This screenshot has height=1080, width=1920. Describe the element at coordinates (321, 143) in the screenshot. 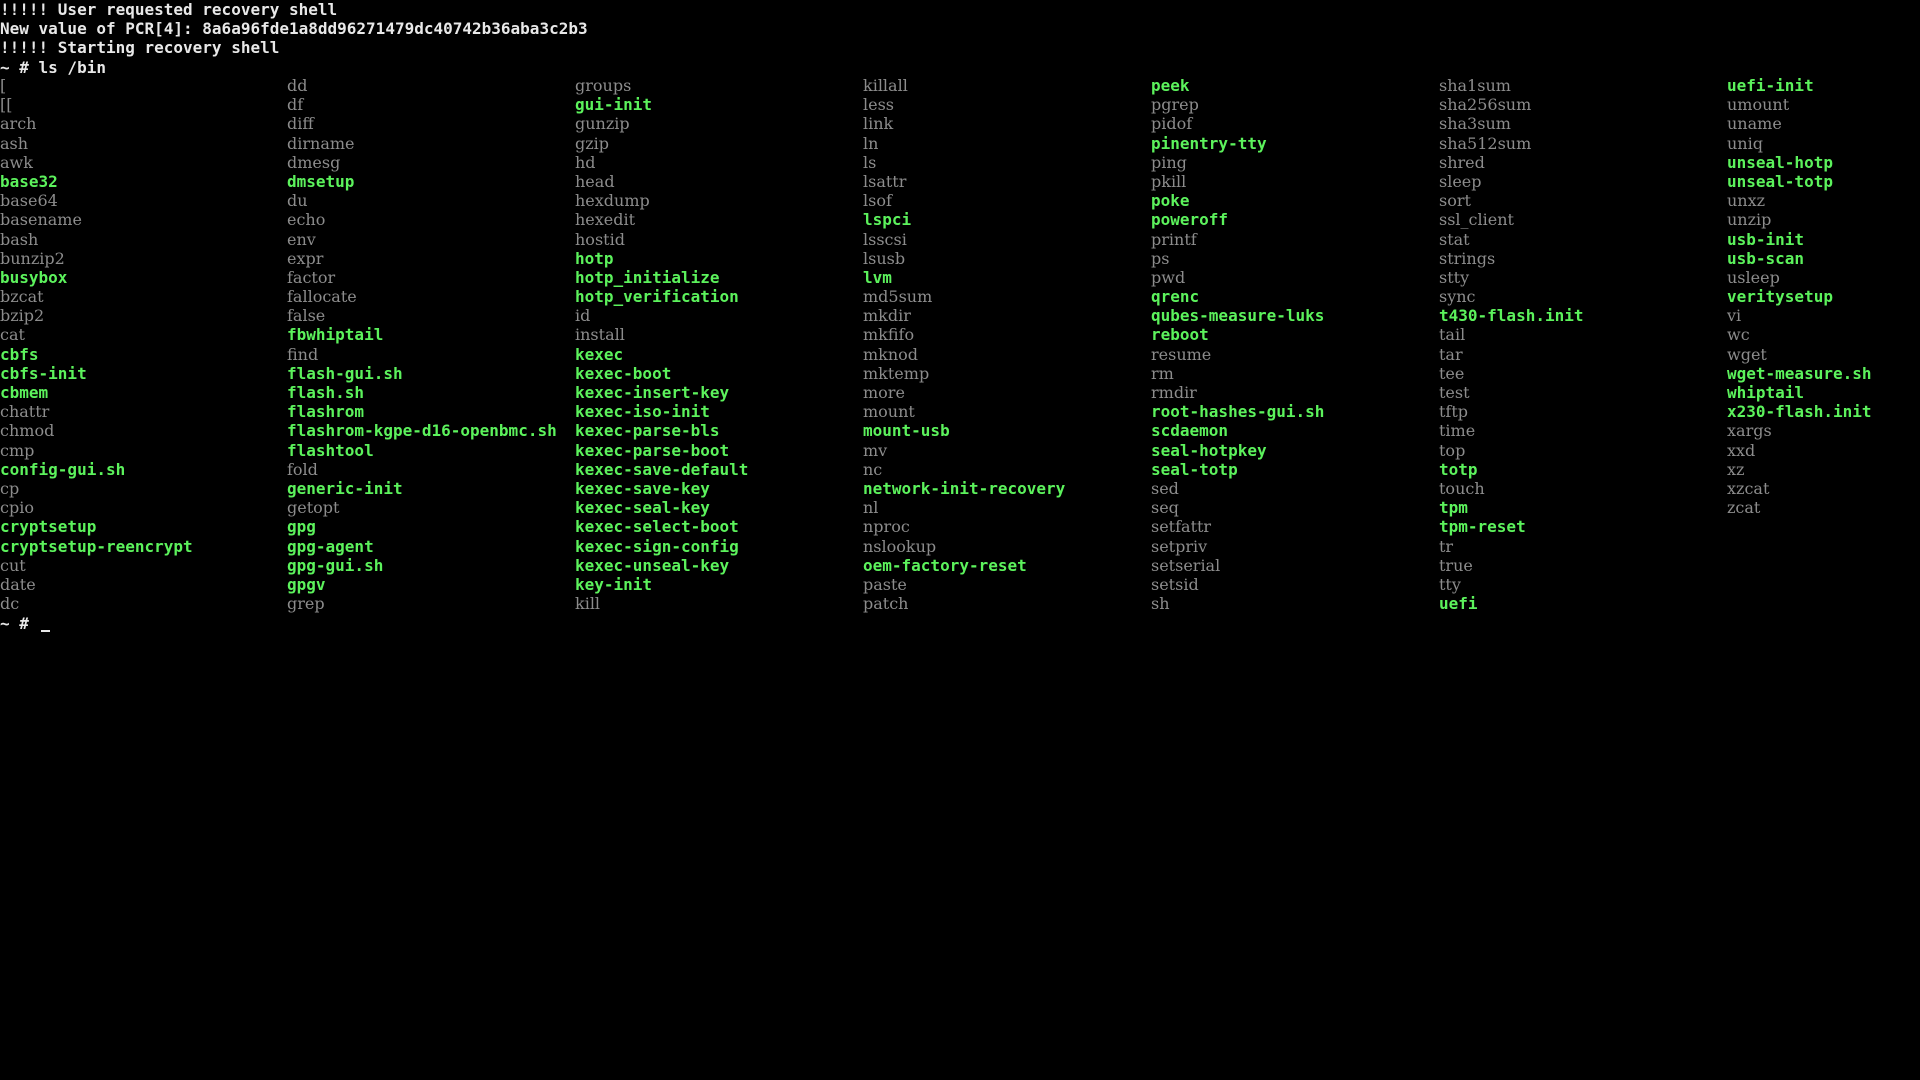

I see `symlink-file-entry: dirname` at that location.